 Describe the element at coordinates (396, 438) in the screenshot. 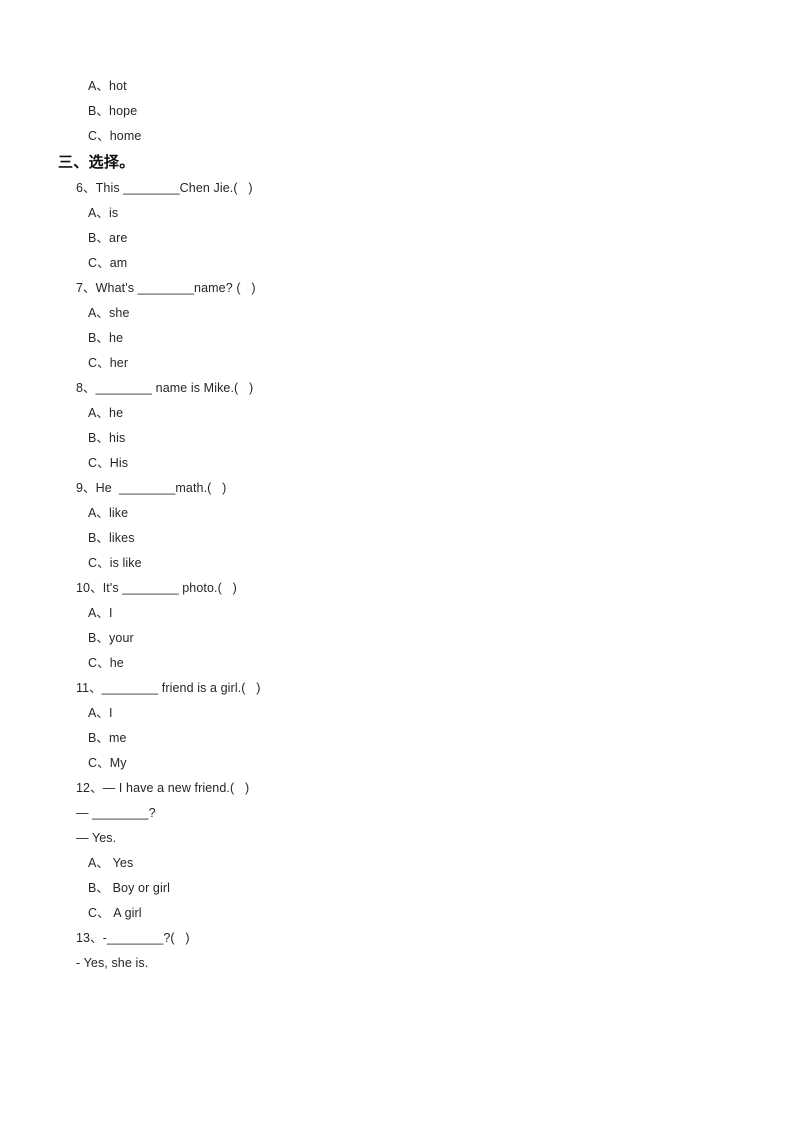

I see `option-line: B、his` at that location.